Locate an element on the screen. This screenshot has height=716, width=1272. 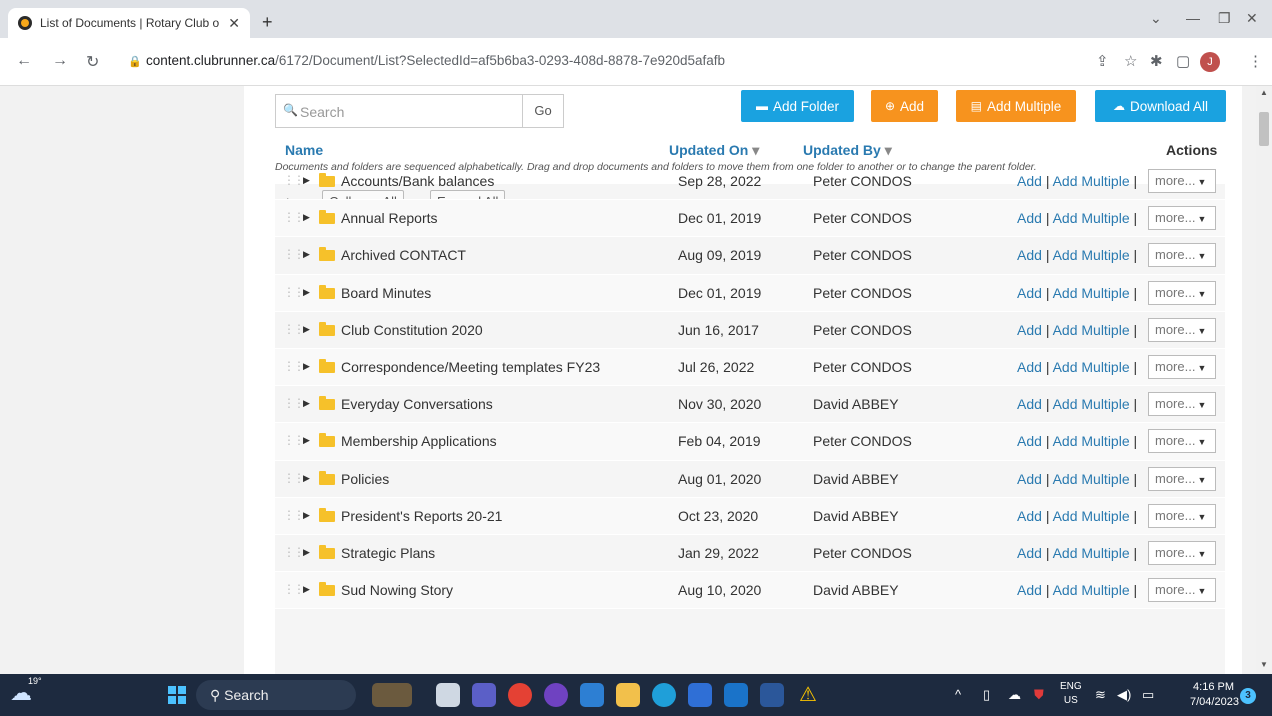
wifi-icon: ≋ is located at coordinates (1100, 695).